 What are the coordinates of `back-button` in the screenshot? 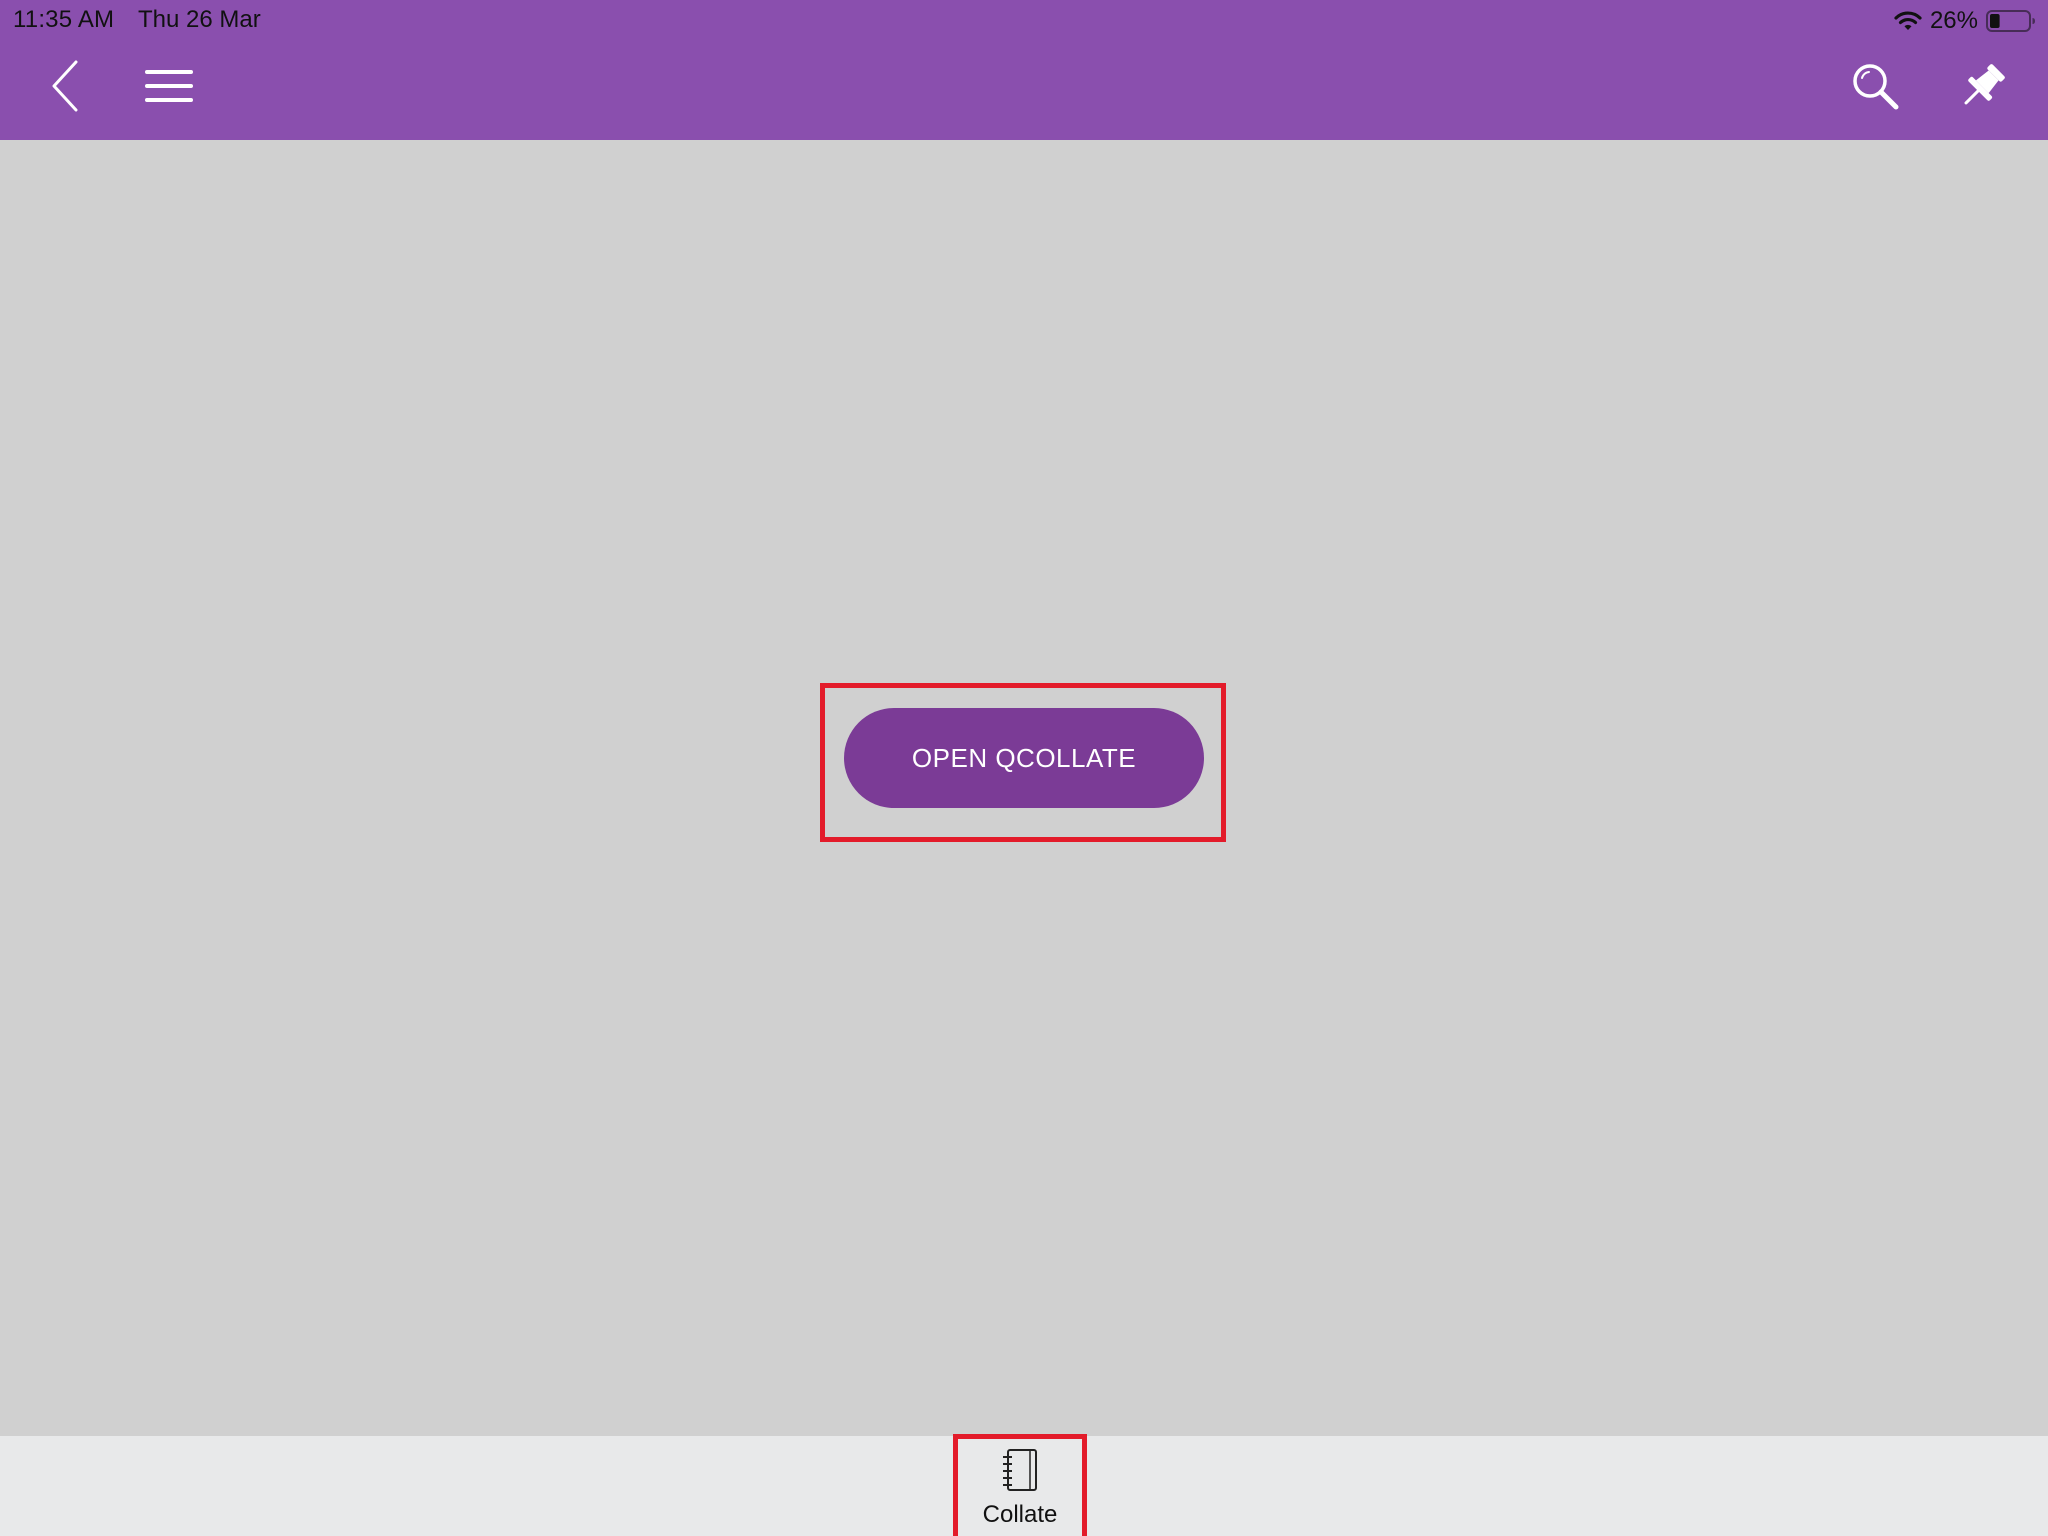 It's located at (65, 88).